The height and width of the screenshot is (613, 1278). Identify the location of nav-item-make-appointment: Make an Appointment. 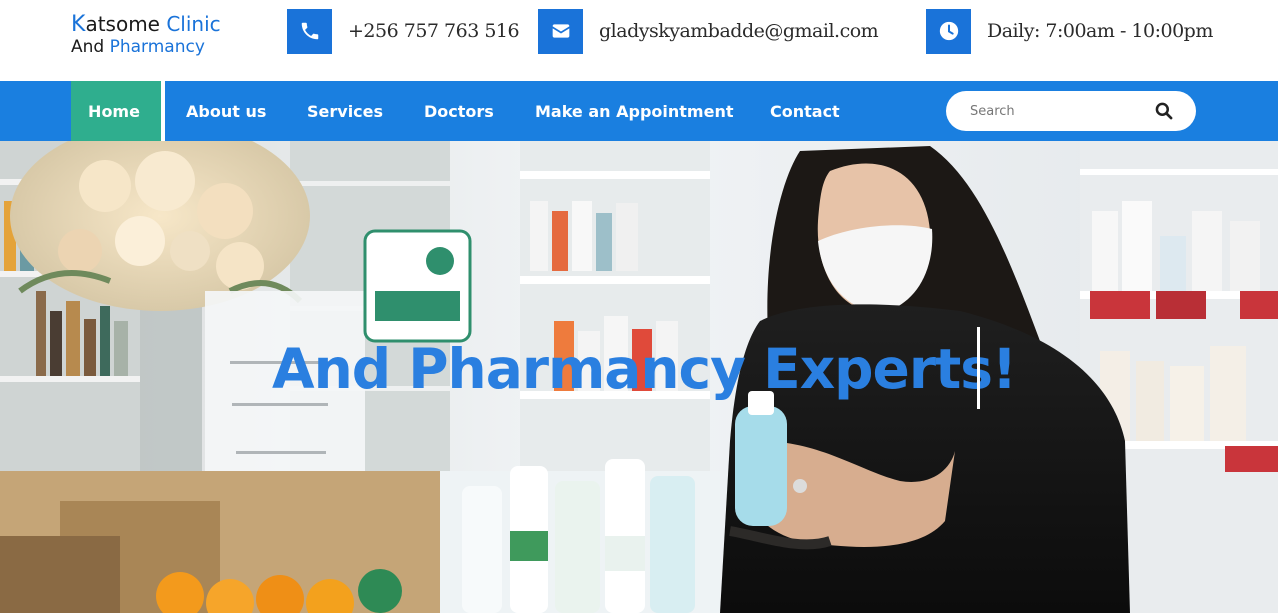
(634, 111).